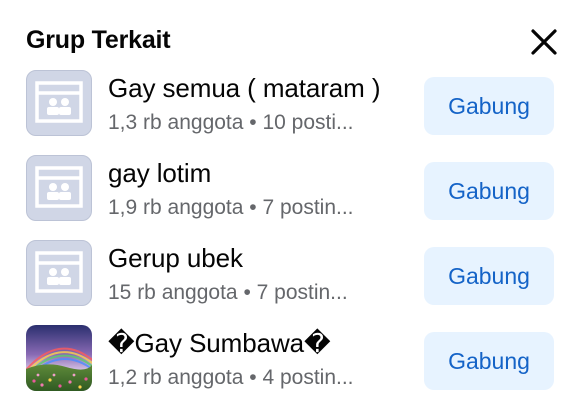 This screenshot has height=410, width=588. Describe the element at coordinates (175, 258) in the screenshot. I see `group-name: Gerup ubek` at that location.